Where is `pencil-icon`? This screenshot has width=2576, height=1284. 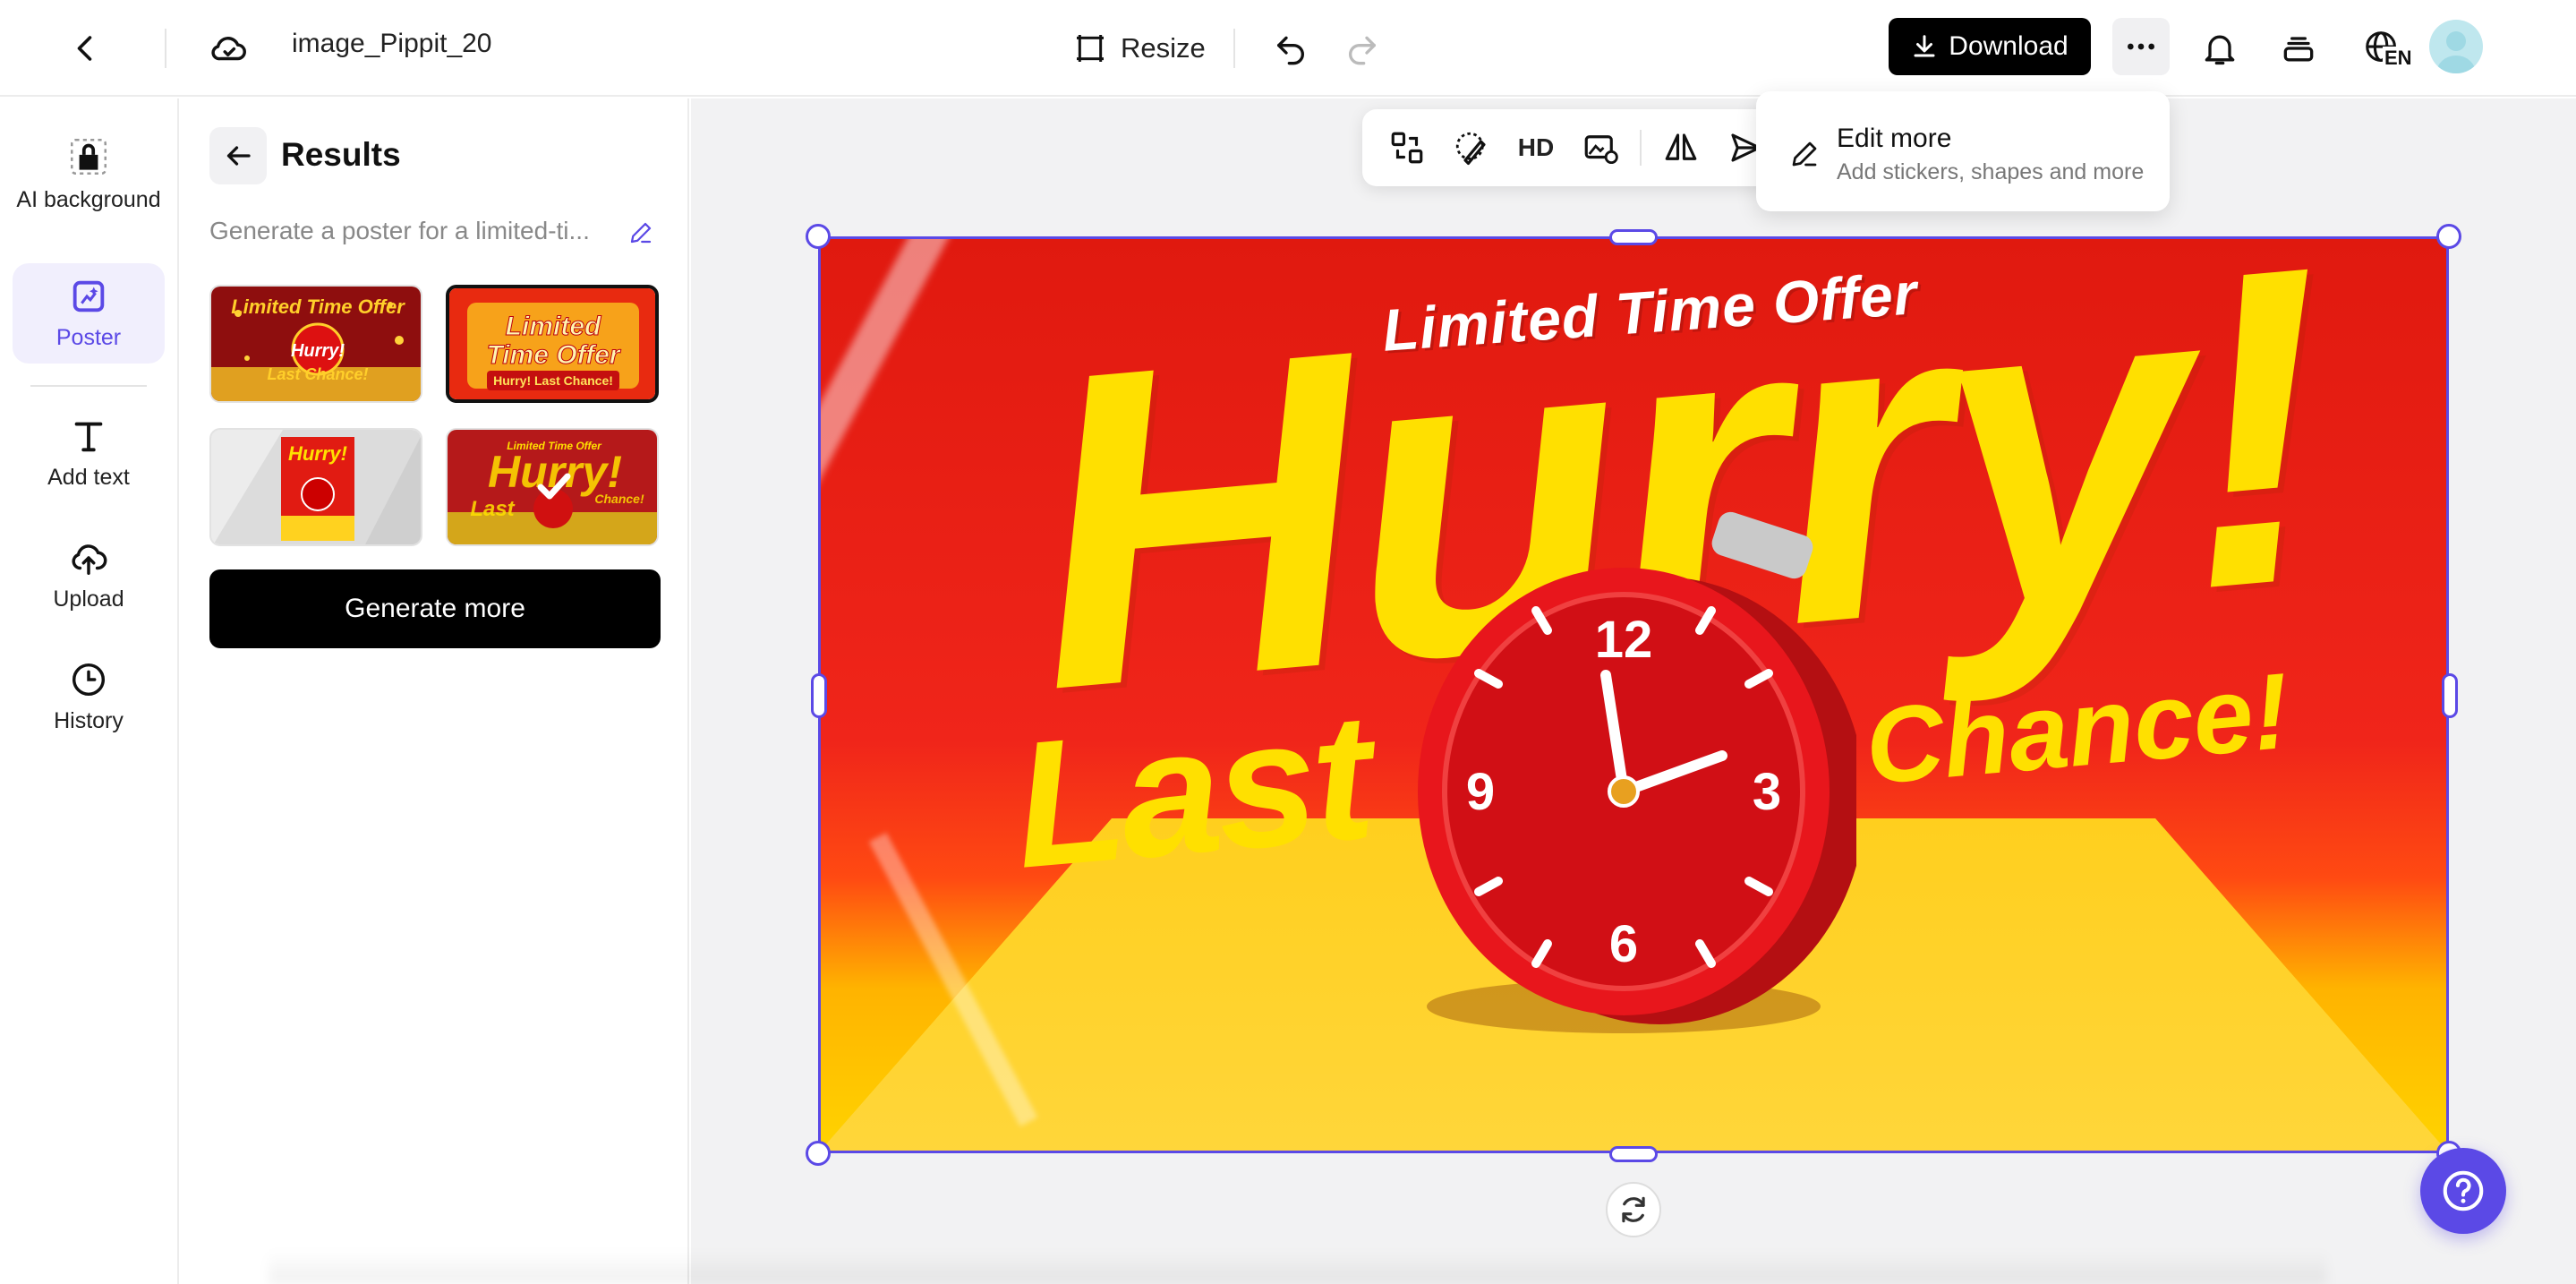
pencil-icon is located at coordinates (1804, 154).